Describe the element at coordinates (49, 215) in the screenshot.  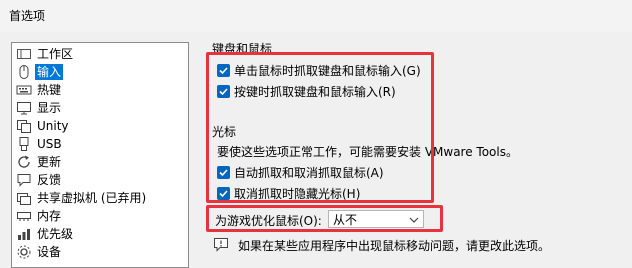
I see `sidebar-item-label: 内存` at that location.